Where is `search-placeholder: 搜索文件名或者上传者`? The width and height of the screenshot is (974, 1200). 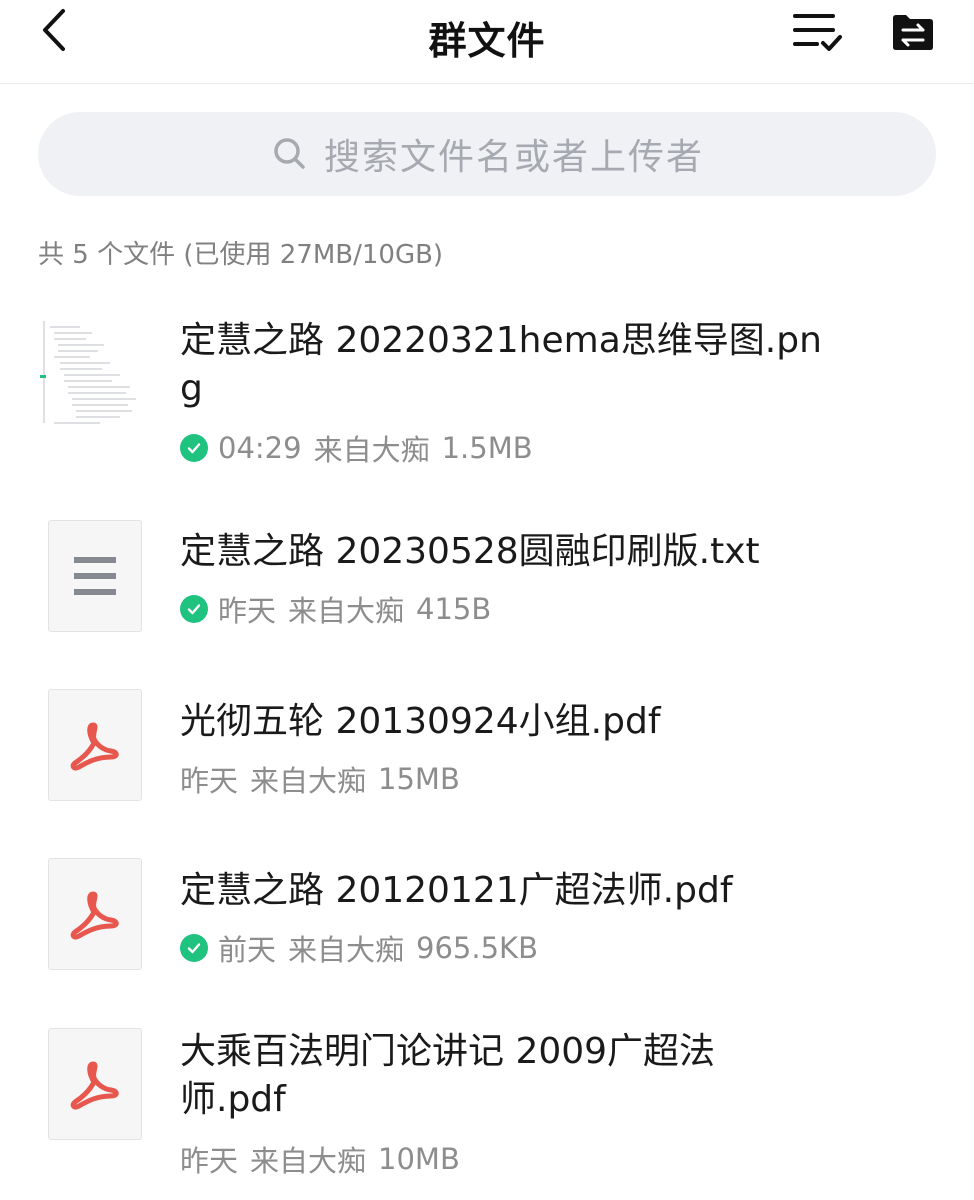 search-placeholder: 搜索文件名或者上传者 is located at coordinates (513, 157).